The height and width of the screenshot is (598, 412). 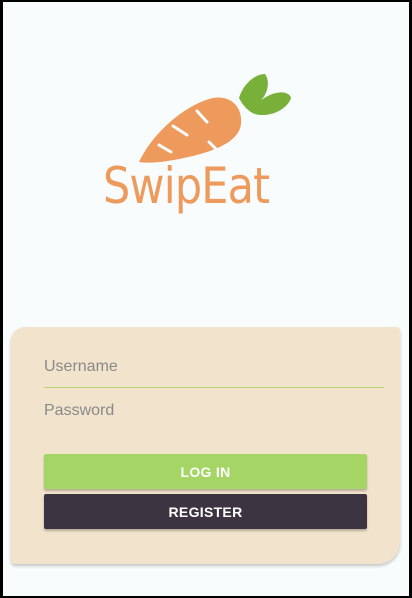 I want to click on username-field, so click(x=214, y=367).